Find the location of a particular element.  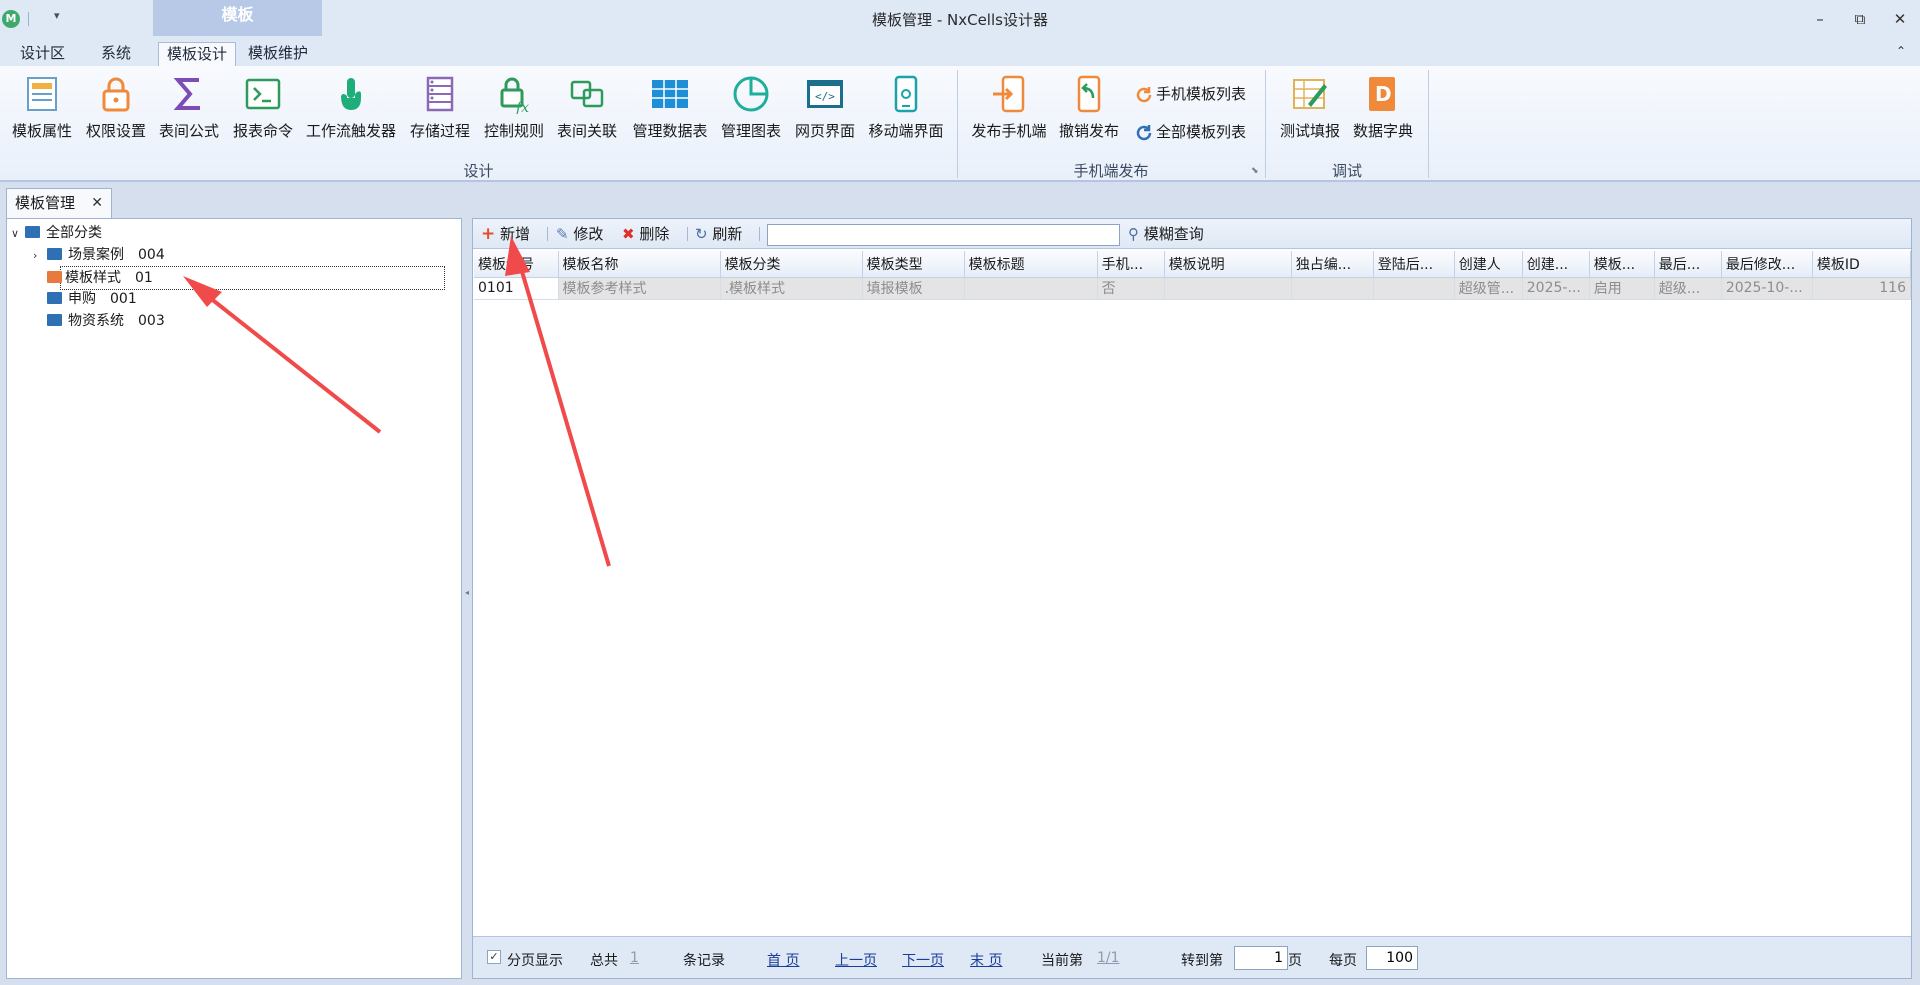

column-header: 模板名称 is located at coordinates (639, 264).